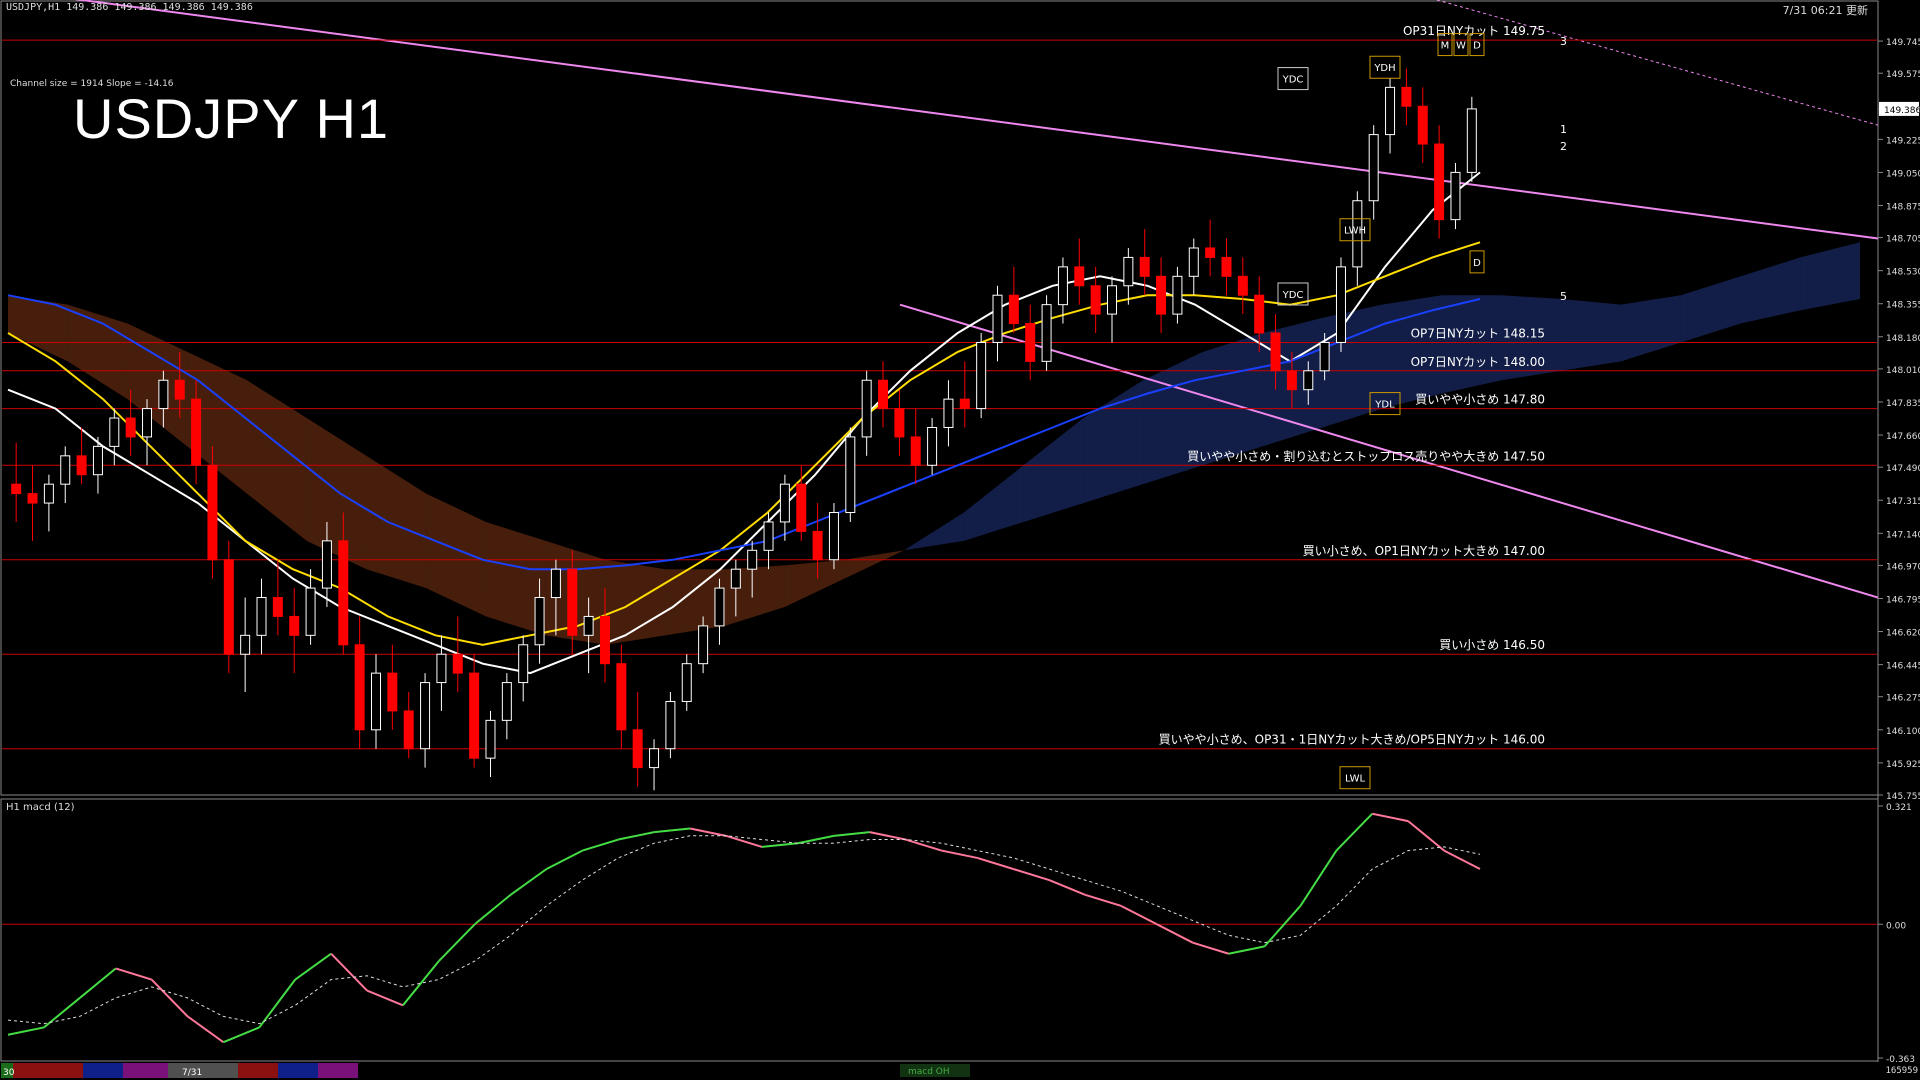  What do you see at coordinates (1355, 231) in the screenshot?
I see `ref-box-label: LWH` at bounding box center [1355, 231].